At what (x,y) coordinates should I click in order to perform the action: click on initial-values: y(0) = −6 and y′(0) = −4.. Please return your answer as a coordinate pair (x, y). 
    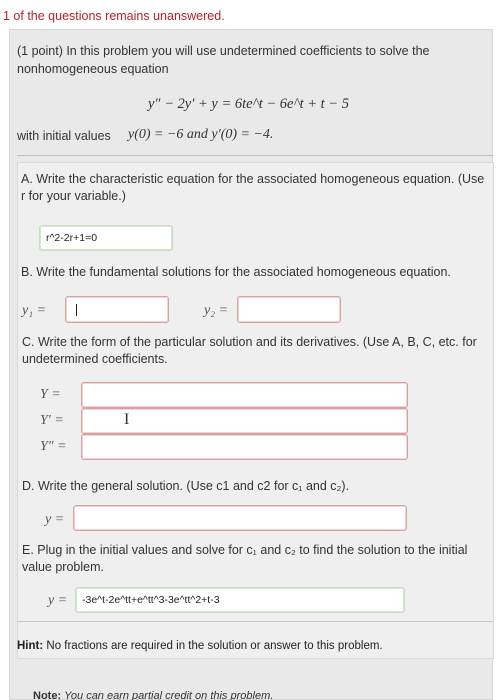
    Looking at the image, I should click on (201, 134).